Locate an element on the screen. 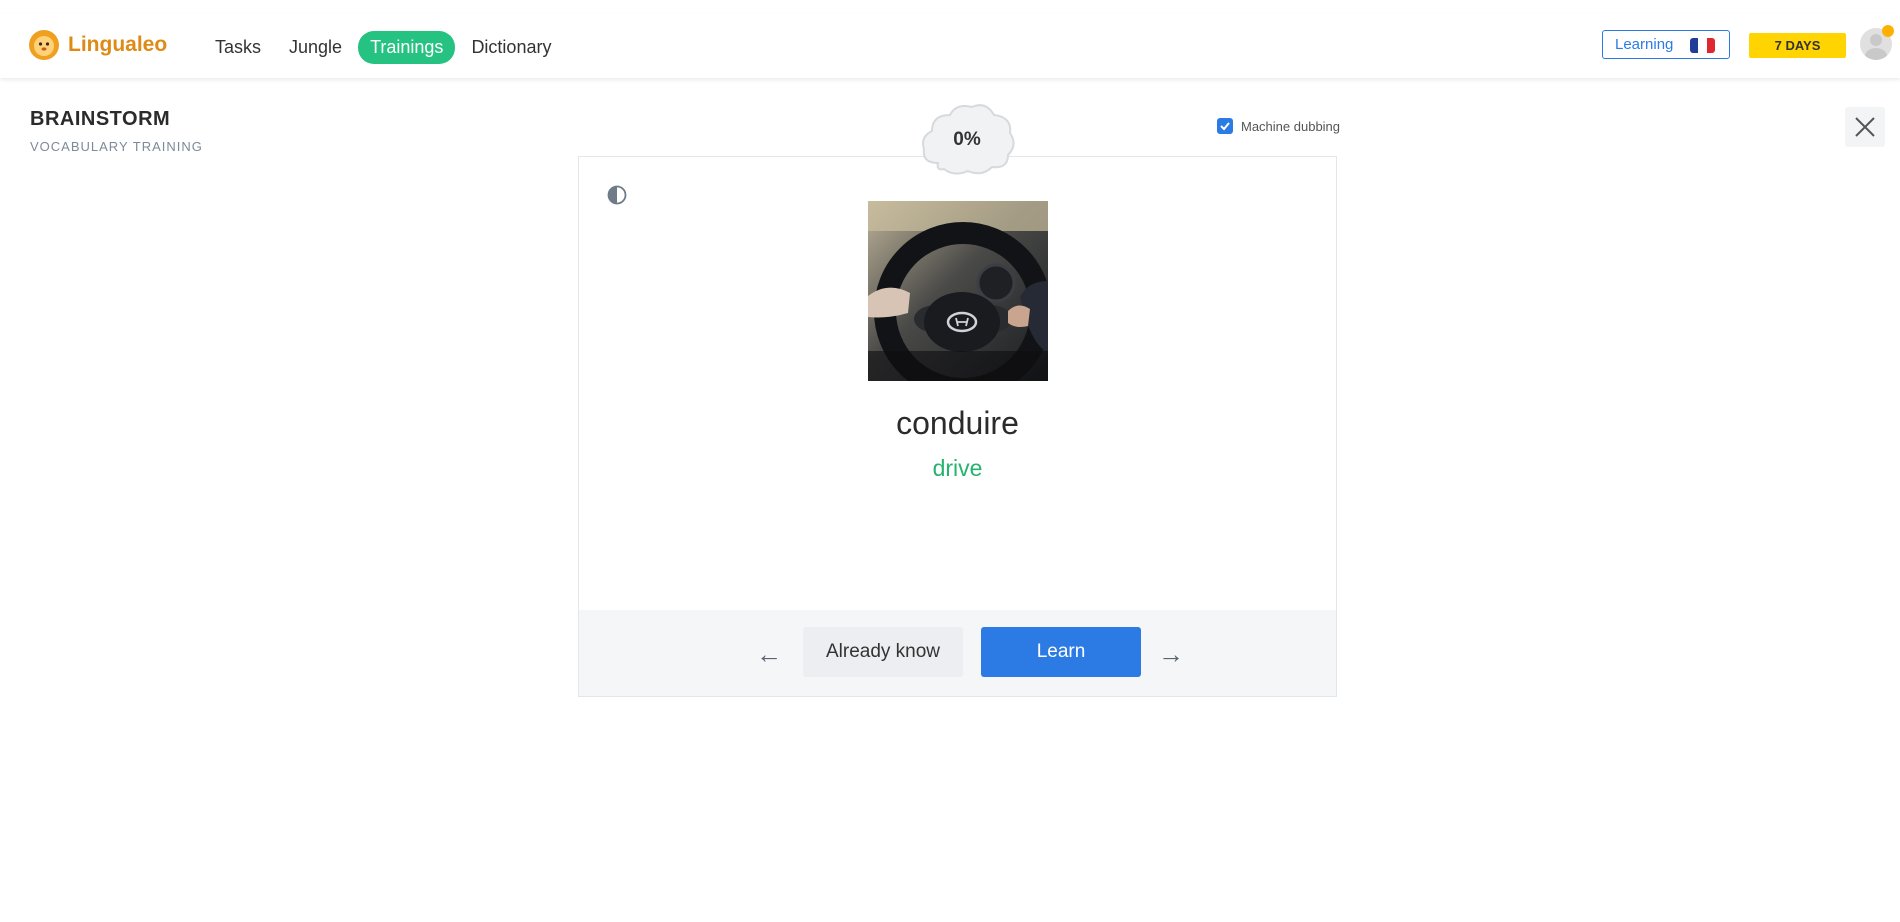  card-actions: ← Already know Learn → is located at coordinates (957, 653).